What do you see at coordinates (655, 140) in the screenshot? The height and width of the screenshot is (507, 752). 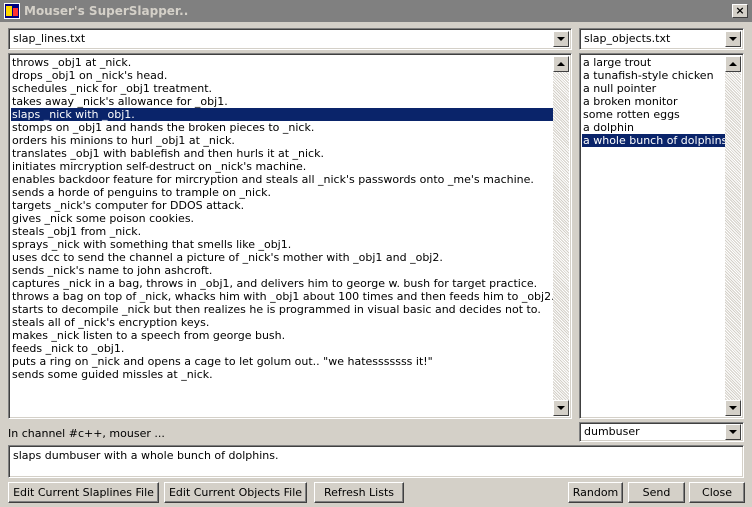 I see `list-item: a whole bunch of dolphins` at bounding box center [655, 140].